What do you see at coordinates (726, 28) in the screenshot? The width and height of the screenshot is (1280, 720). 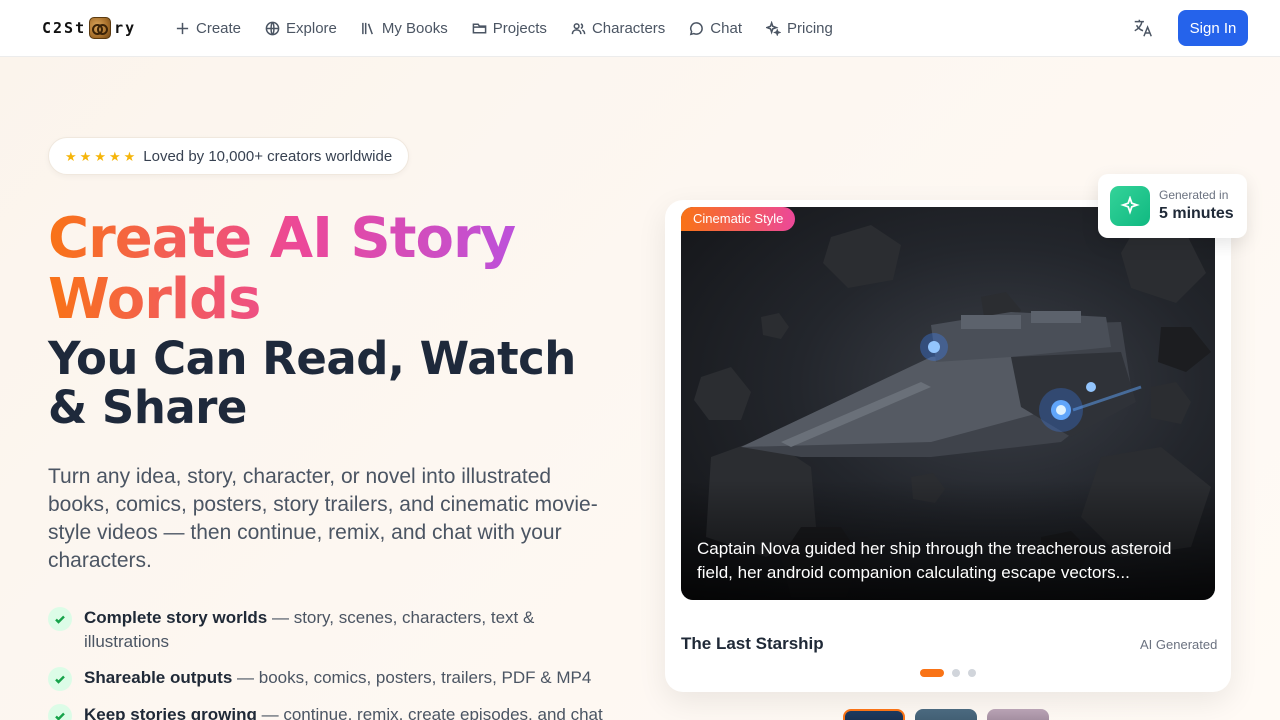 I see `nav-chat-label: Chat` at bounding box center [726, 28].